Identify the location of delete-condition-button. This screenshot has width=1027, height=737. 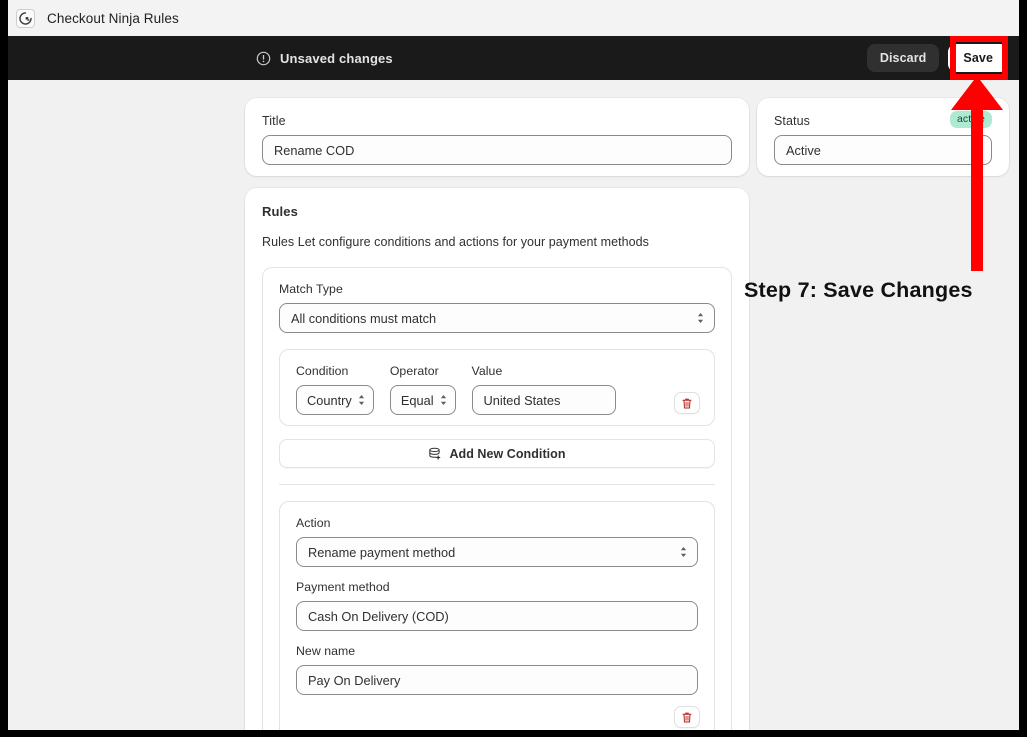
(687, 403).